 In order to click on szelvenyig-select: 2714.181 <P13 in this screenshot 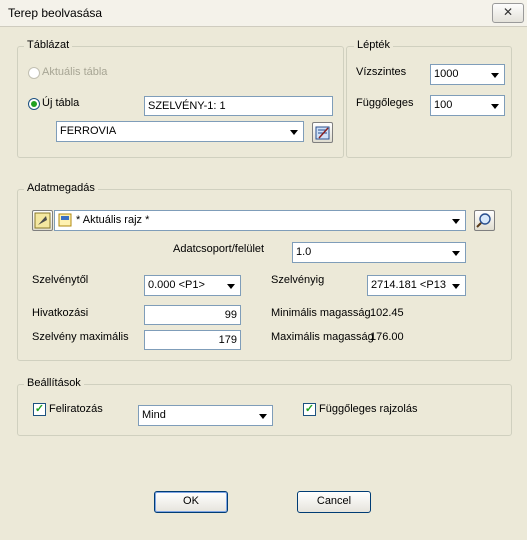, I will do `click(416, 285)`.